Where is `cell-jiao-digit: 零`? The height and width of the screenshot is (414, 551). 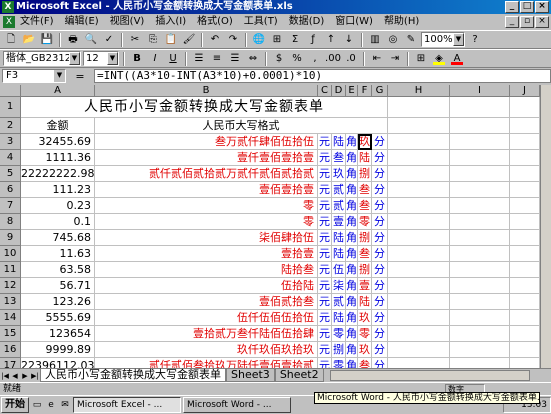 cell-jiao-digit: 零 is located at coordinates (339, 334).